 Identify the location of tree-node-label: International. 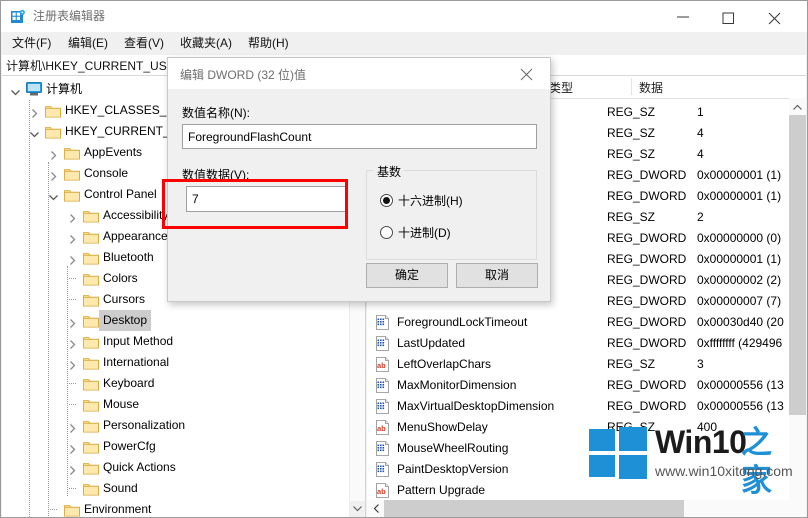
(136, 362).